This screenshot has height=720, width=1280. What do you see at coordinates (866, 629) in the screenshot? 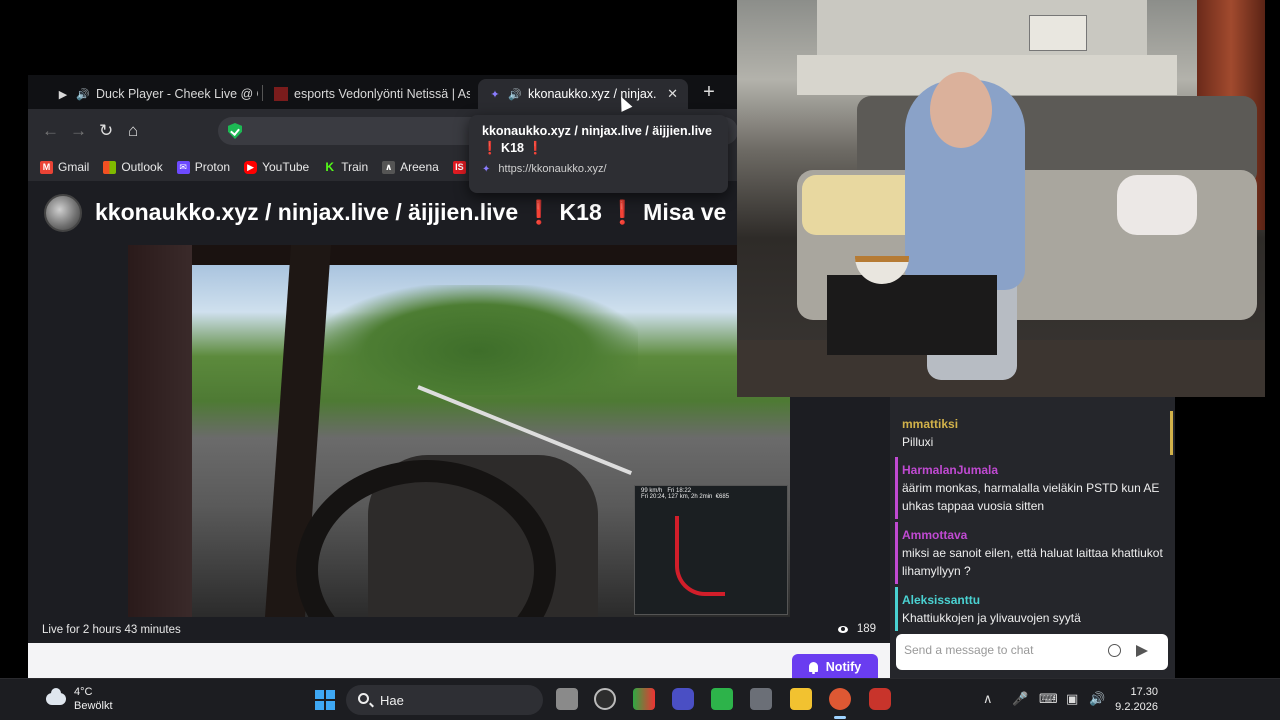
I see `viewer-number: 189` at bounding box center [866, 629].